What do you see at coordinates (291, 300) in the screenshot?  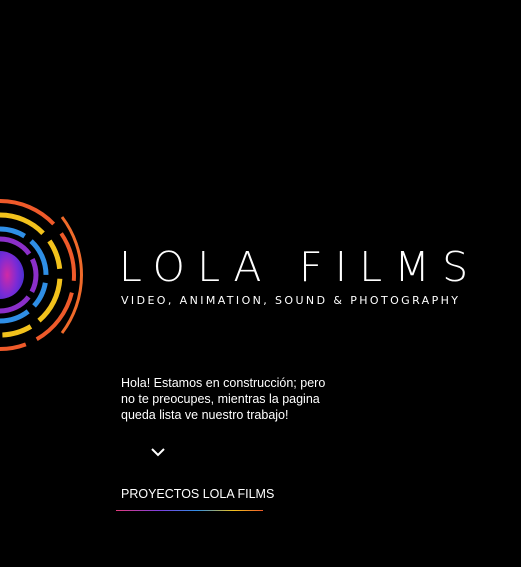 I see `brand-subtitle: VIDEO, ANIMATION, SOUND & PHOTOGRAPHY` at bounding box center [291, 300].